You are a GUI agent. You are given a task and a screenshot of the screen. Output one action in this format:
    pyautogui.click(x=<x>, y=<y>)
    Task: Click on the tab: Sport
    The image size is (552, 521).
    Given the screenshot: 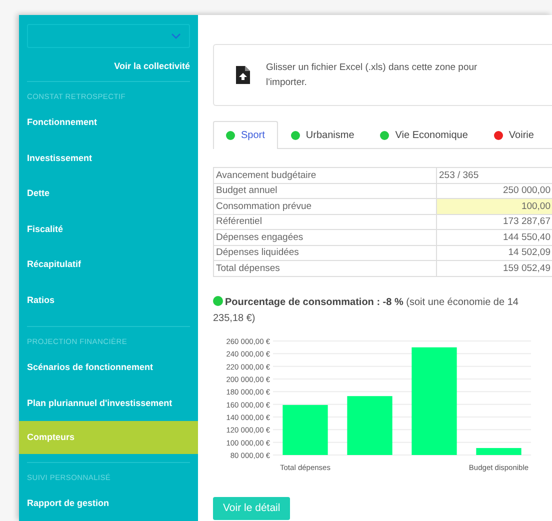 What is the action you would take?
    pyautogui.click(x=245, y=135)
    